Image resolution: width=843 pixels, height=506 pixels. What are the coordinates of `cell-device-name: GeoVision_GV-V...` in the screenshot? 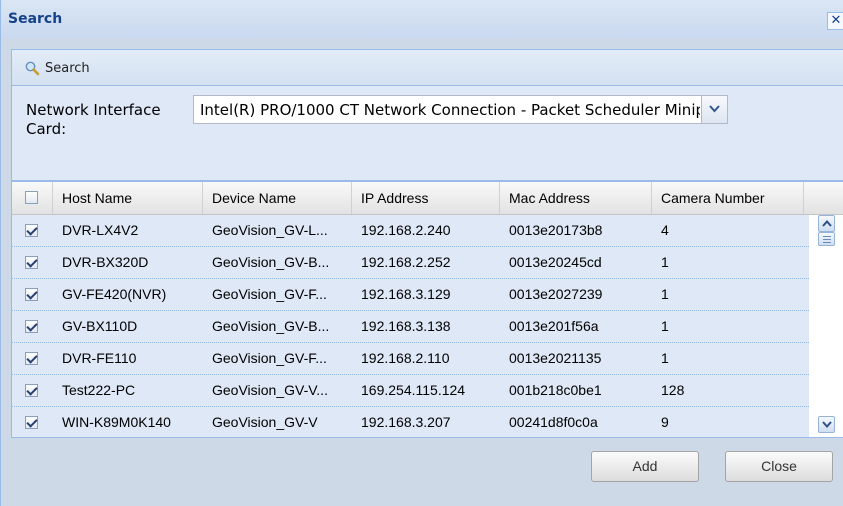 It's located at (270, 390).